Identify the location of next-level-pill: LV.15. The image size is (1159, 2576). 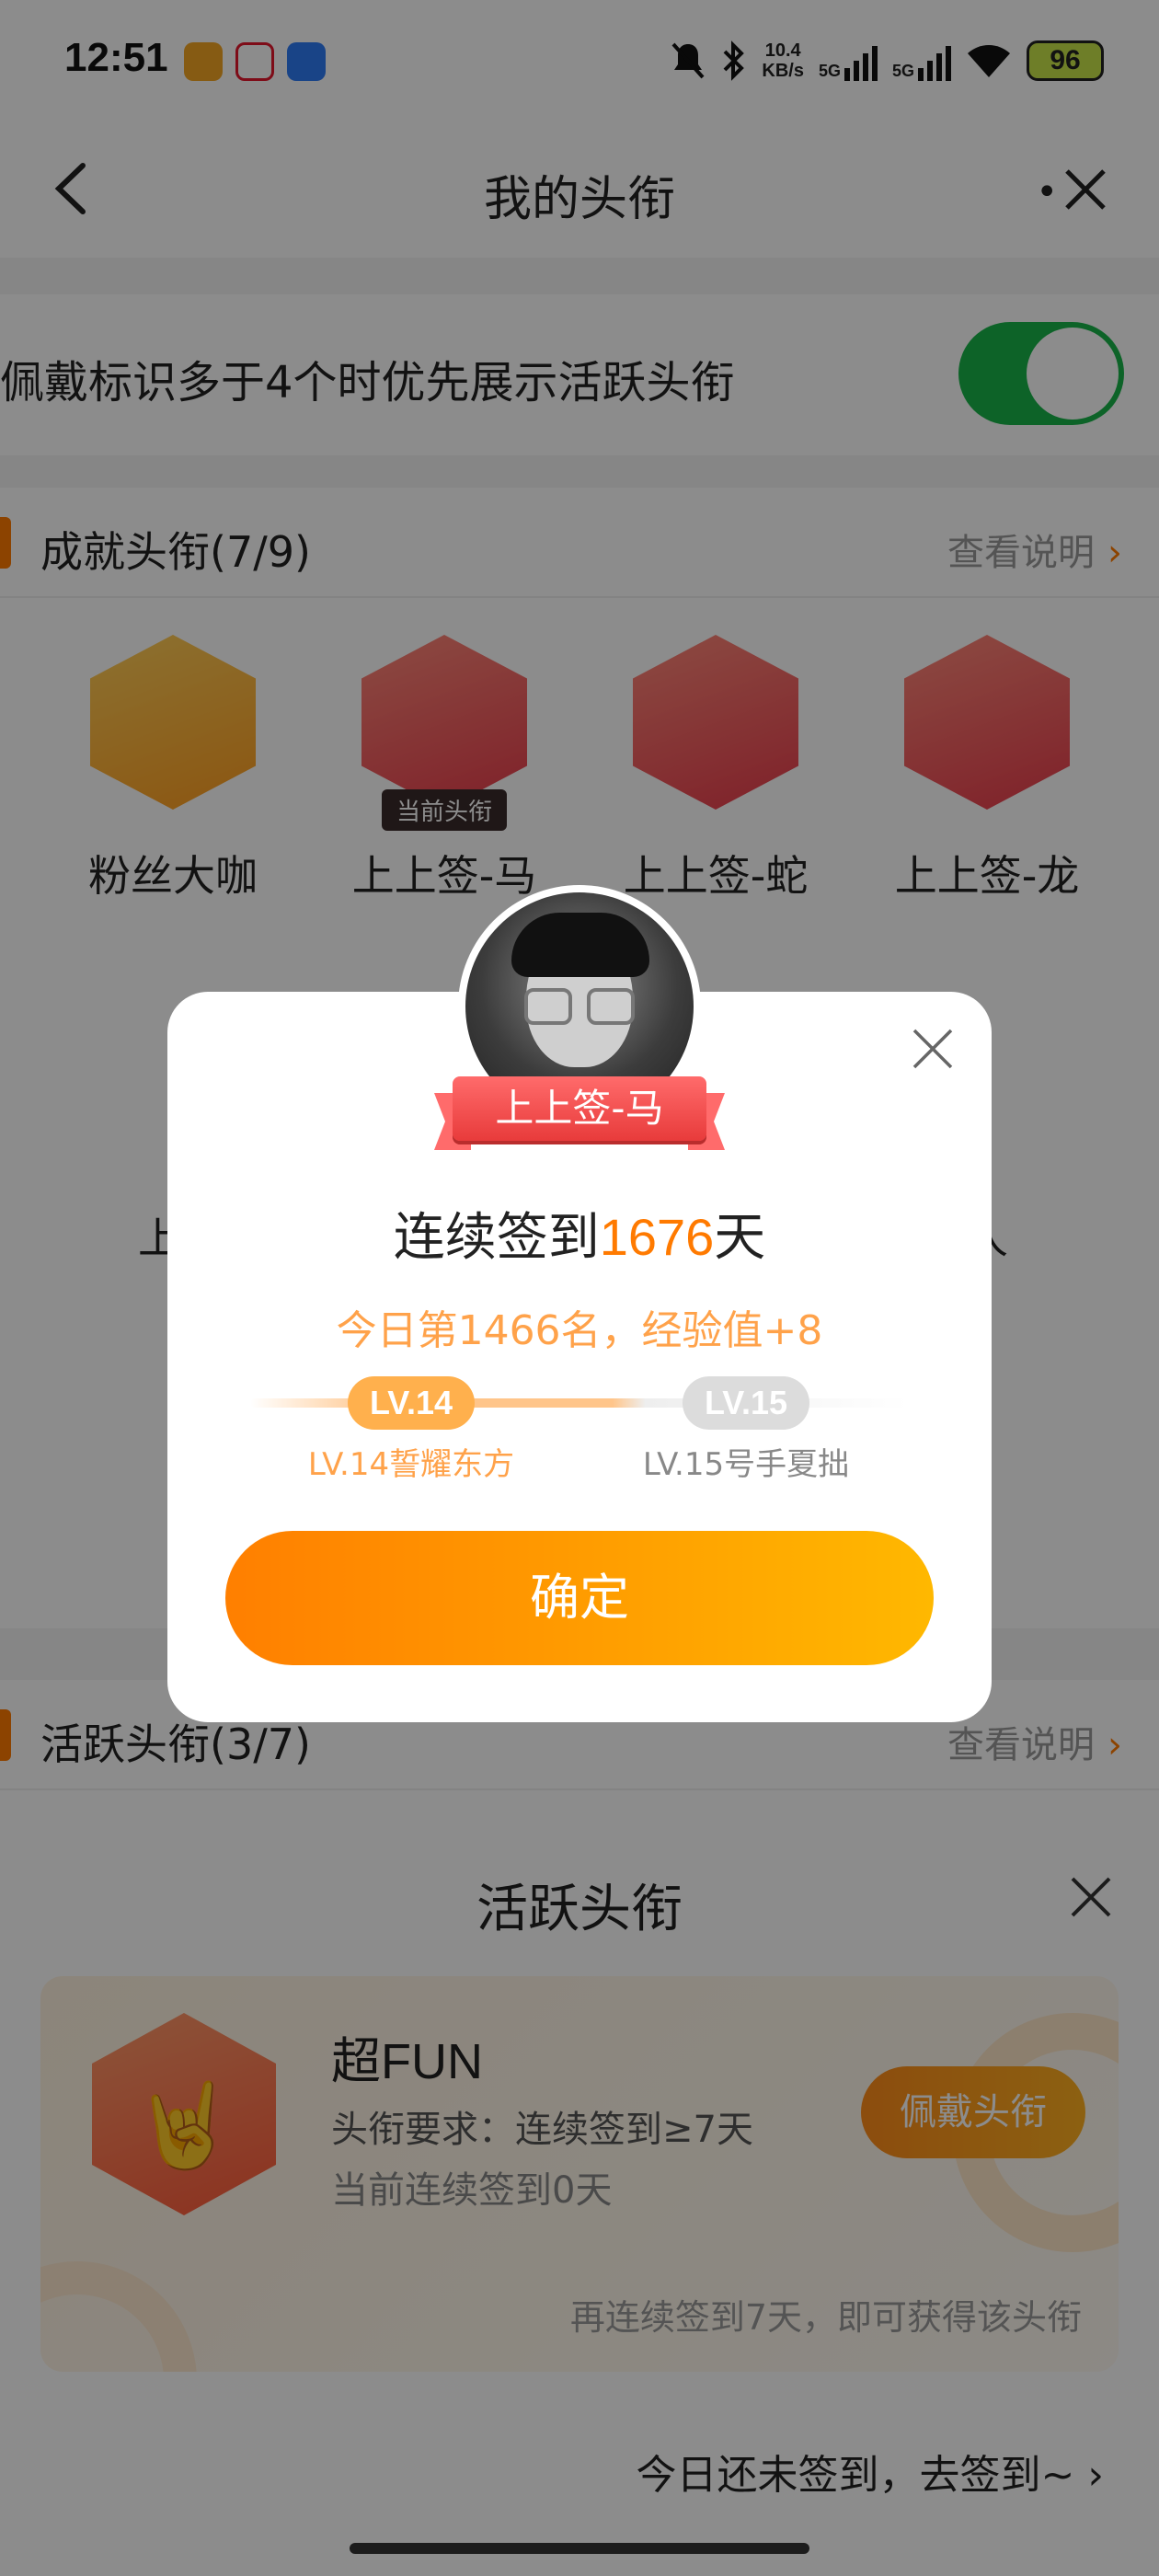
(746, 1403).